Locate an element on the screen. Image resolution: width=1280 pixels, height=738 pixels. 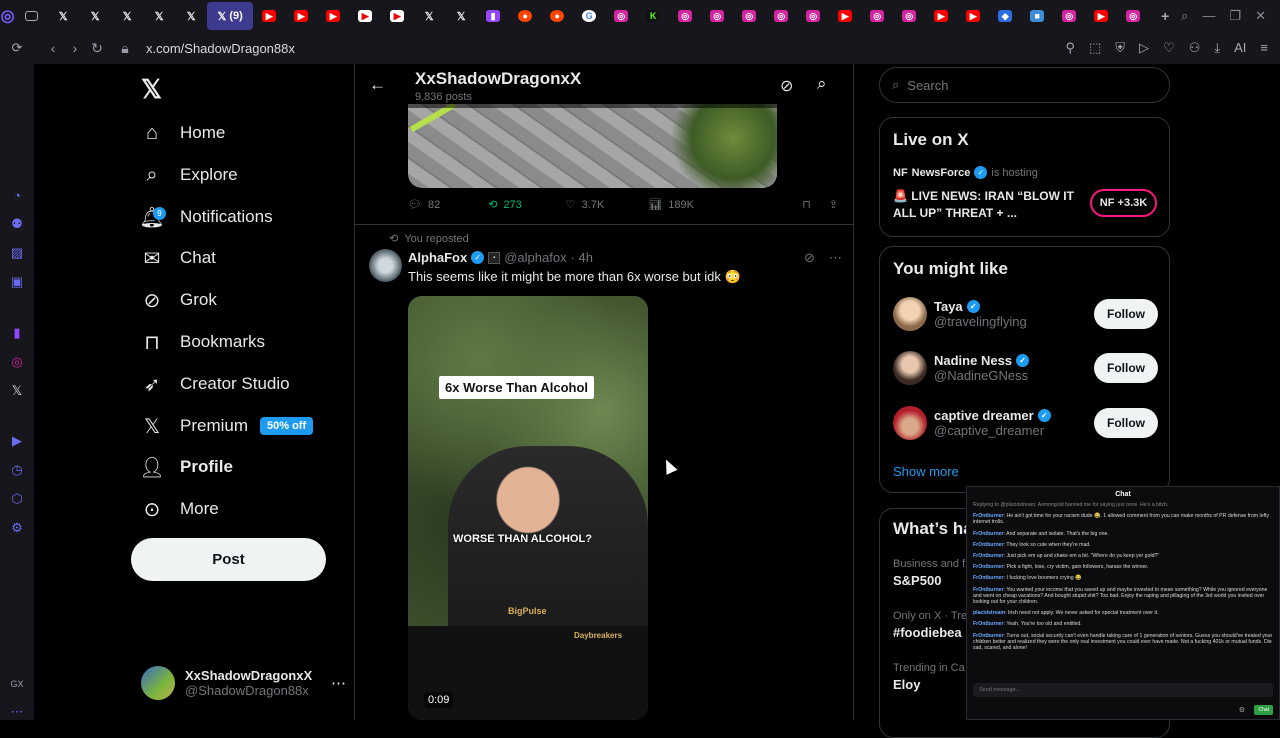
back-nav-icon: ‹ is located at coordinates (53, 48).